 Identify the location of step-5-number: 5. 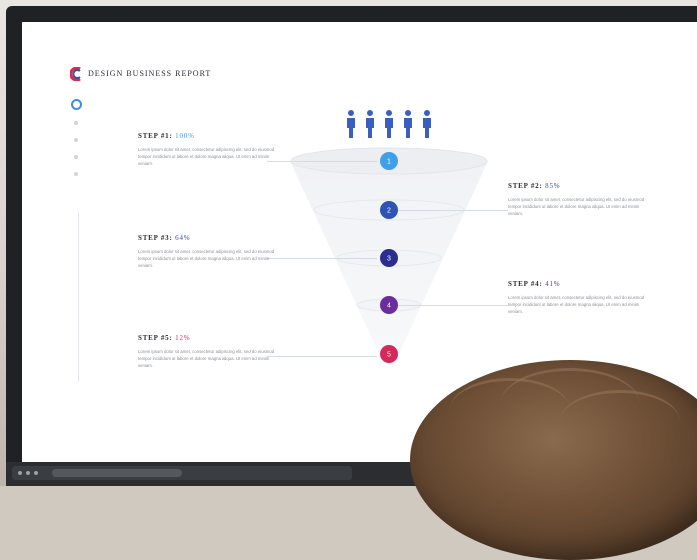
(389, 355).